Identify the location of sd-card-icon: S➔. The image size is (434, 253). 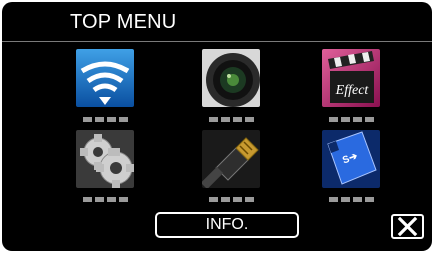
(351, 159).